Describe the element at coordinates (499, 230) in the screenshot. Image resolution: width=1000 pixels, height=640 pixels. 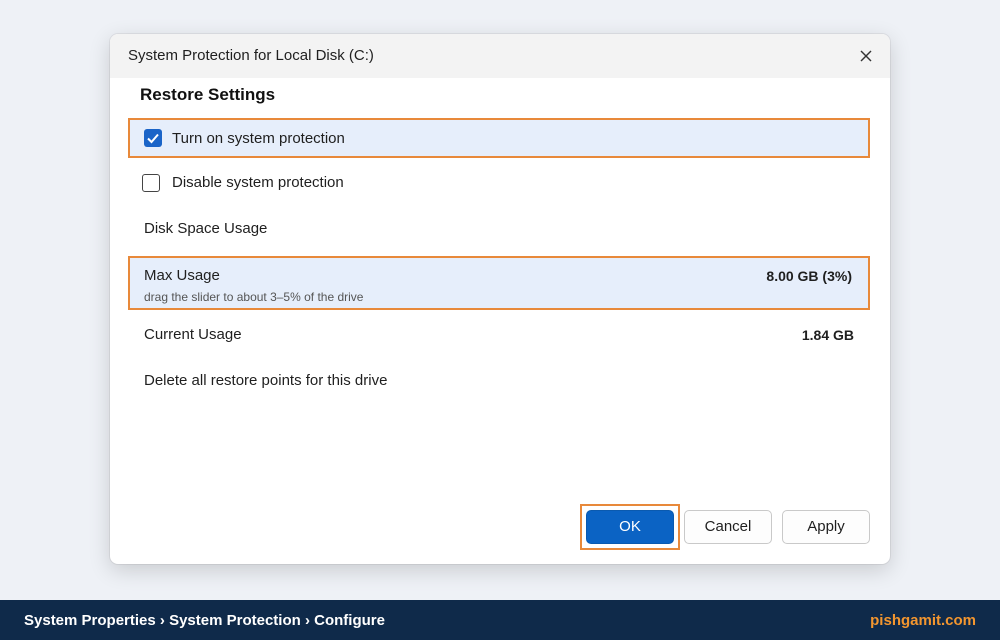
I see `disk-space-usage-row: Disk Space Usage` at that location.